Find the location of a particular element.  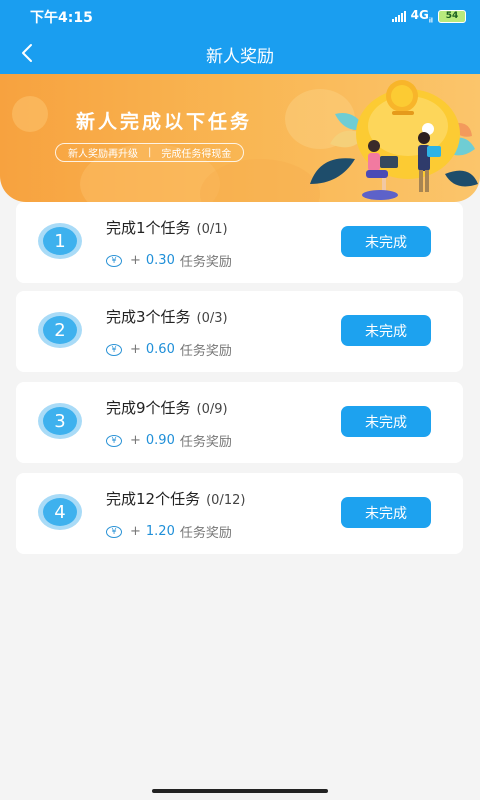

task-title: 完成12个任务 (0/12) is located at coordinates (176, 499).